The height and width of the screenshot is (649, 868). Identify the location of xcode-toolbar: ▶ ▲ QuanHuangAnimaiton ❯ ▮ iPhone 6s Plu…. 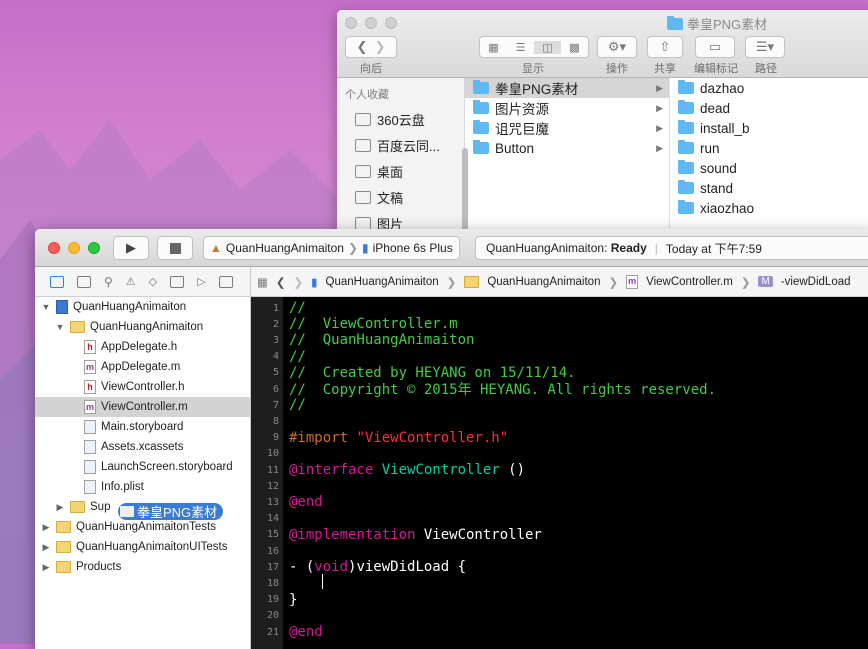
(451, 248).